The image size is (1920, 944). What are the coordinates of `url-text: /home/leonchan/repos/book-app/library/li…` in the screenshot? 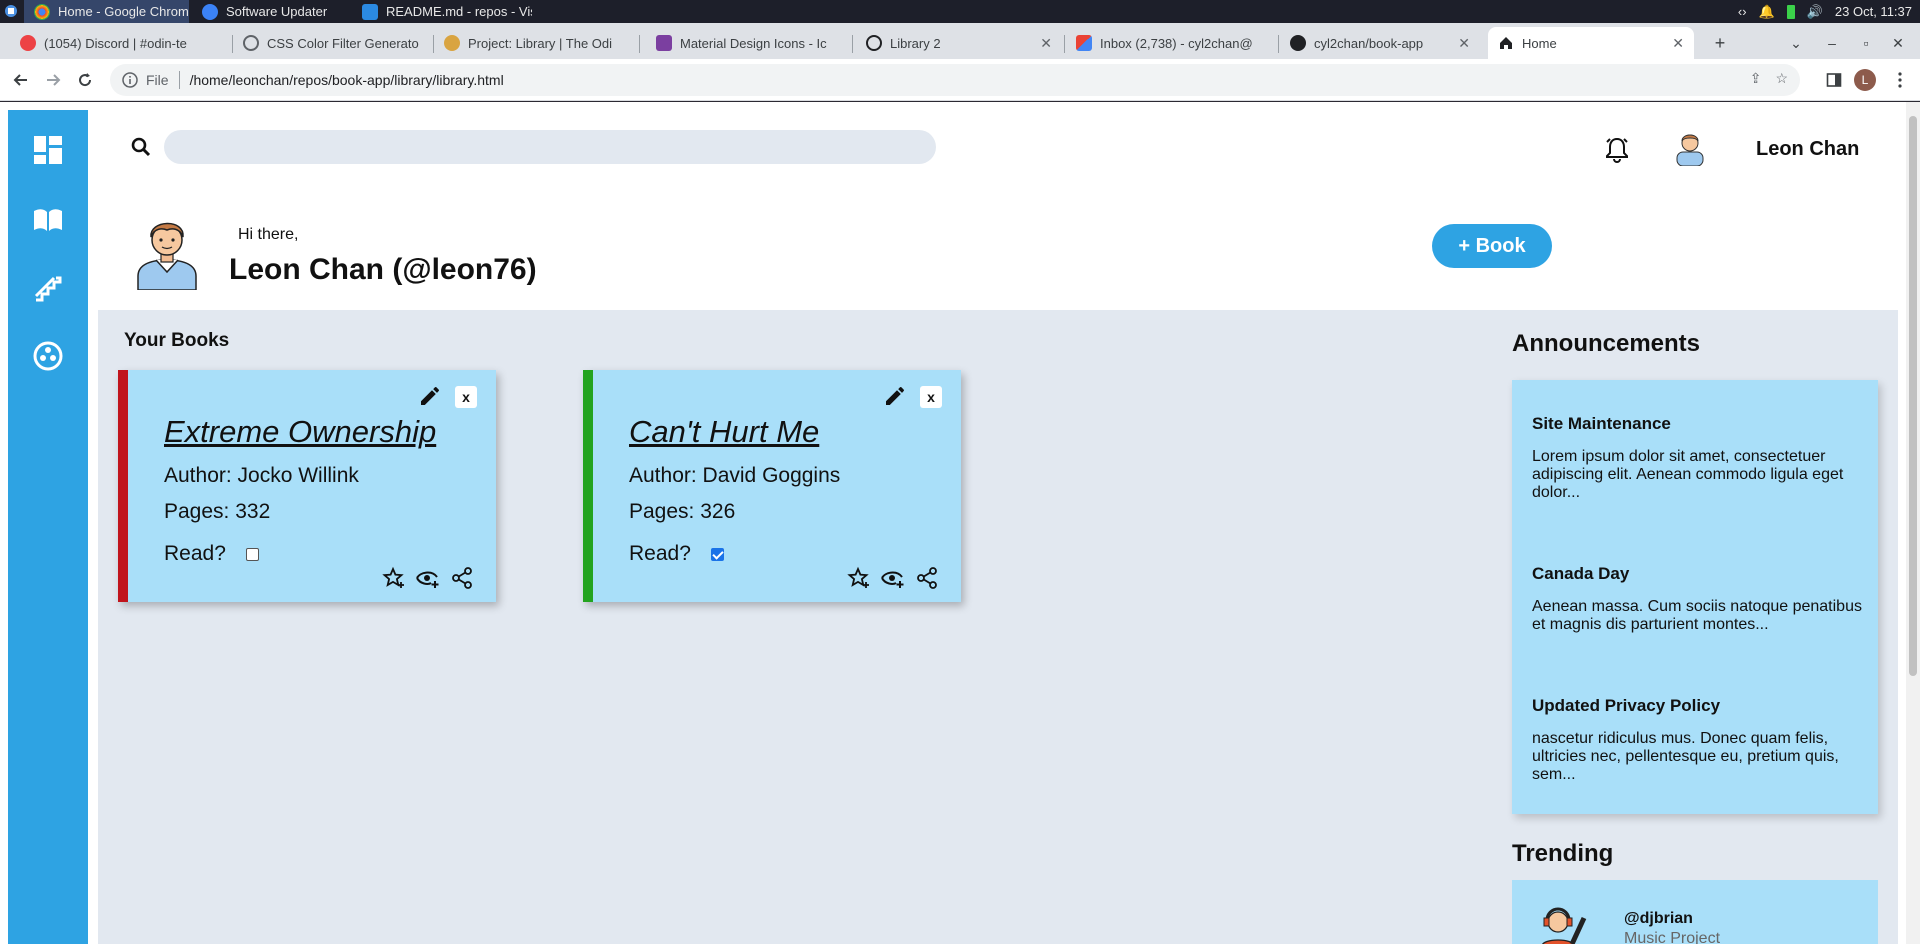 It's located at (347, 80).